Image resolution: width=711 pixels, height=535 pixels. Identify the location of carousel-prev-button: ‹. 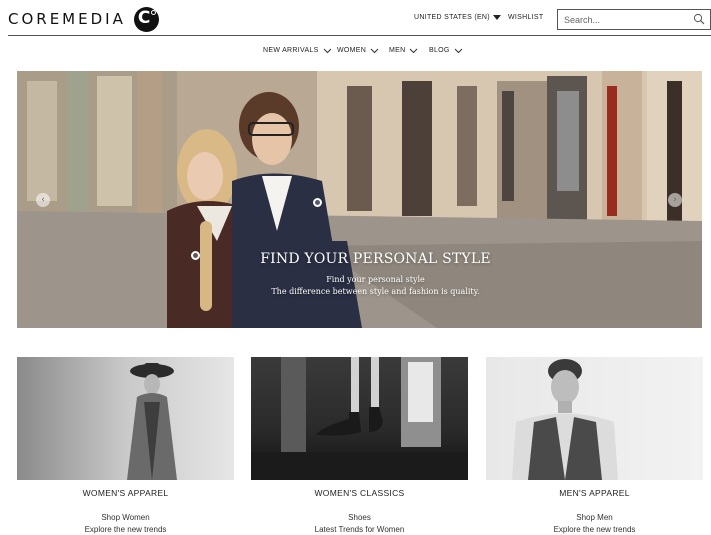
(43, 200).